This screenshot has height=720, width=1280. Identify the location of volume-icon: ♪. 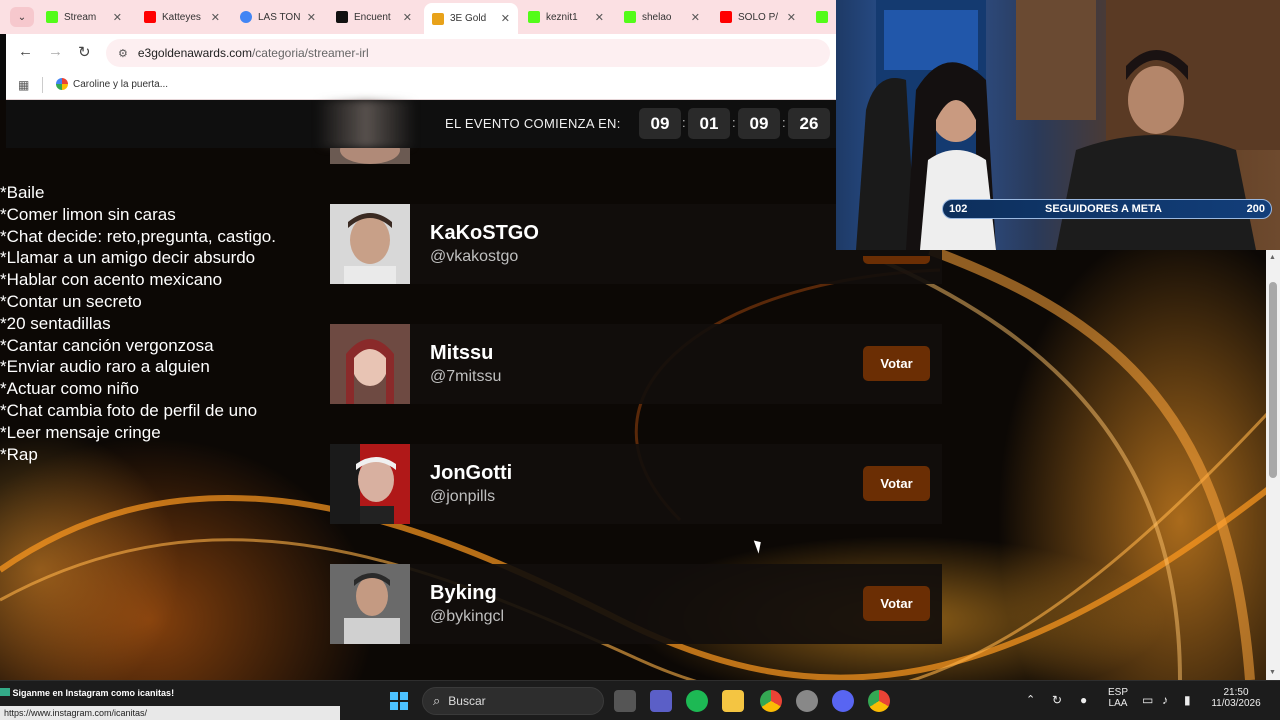
(1165, 700).